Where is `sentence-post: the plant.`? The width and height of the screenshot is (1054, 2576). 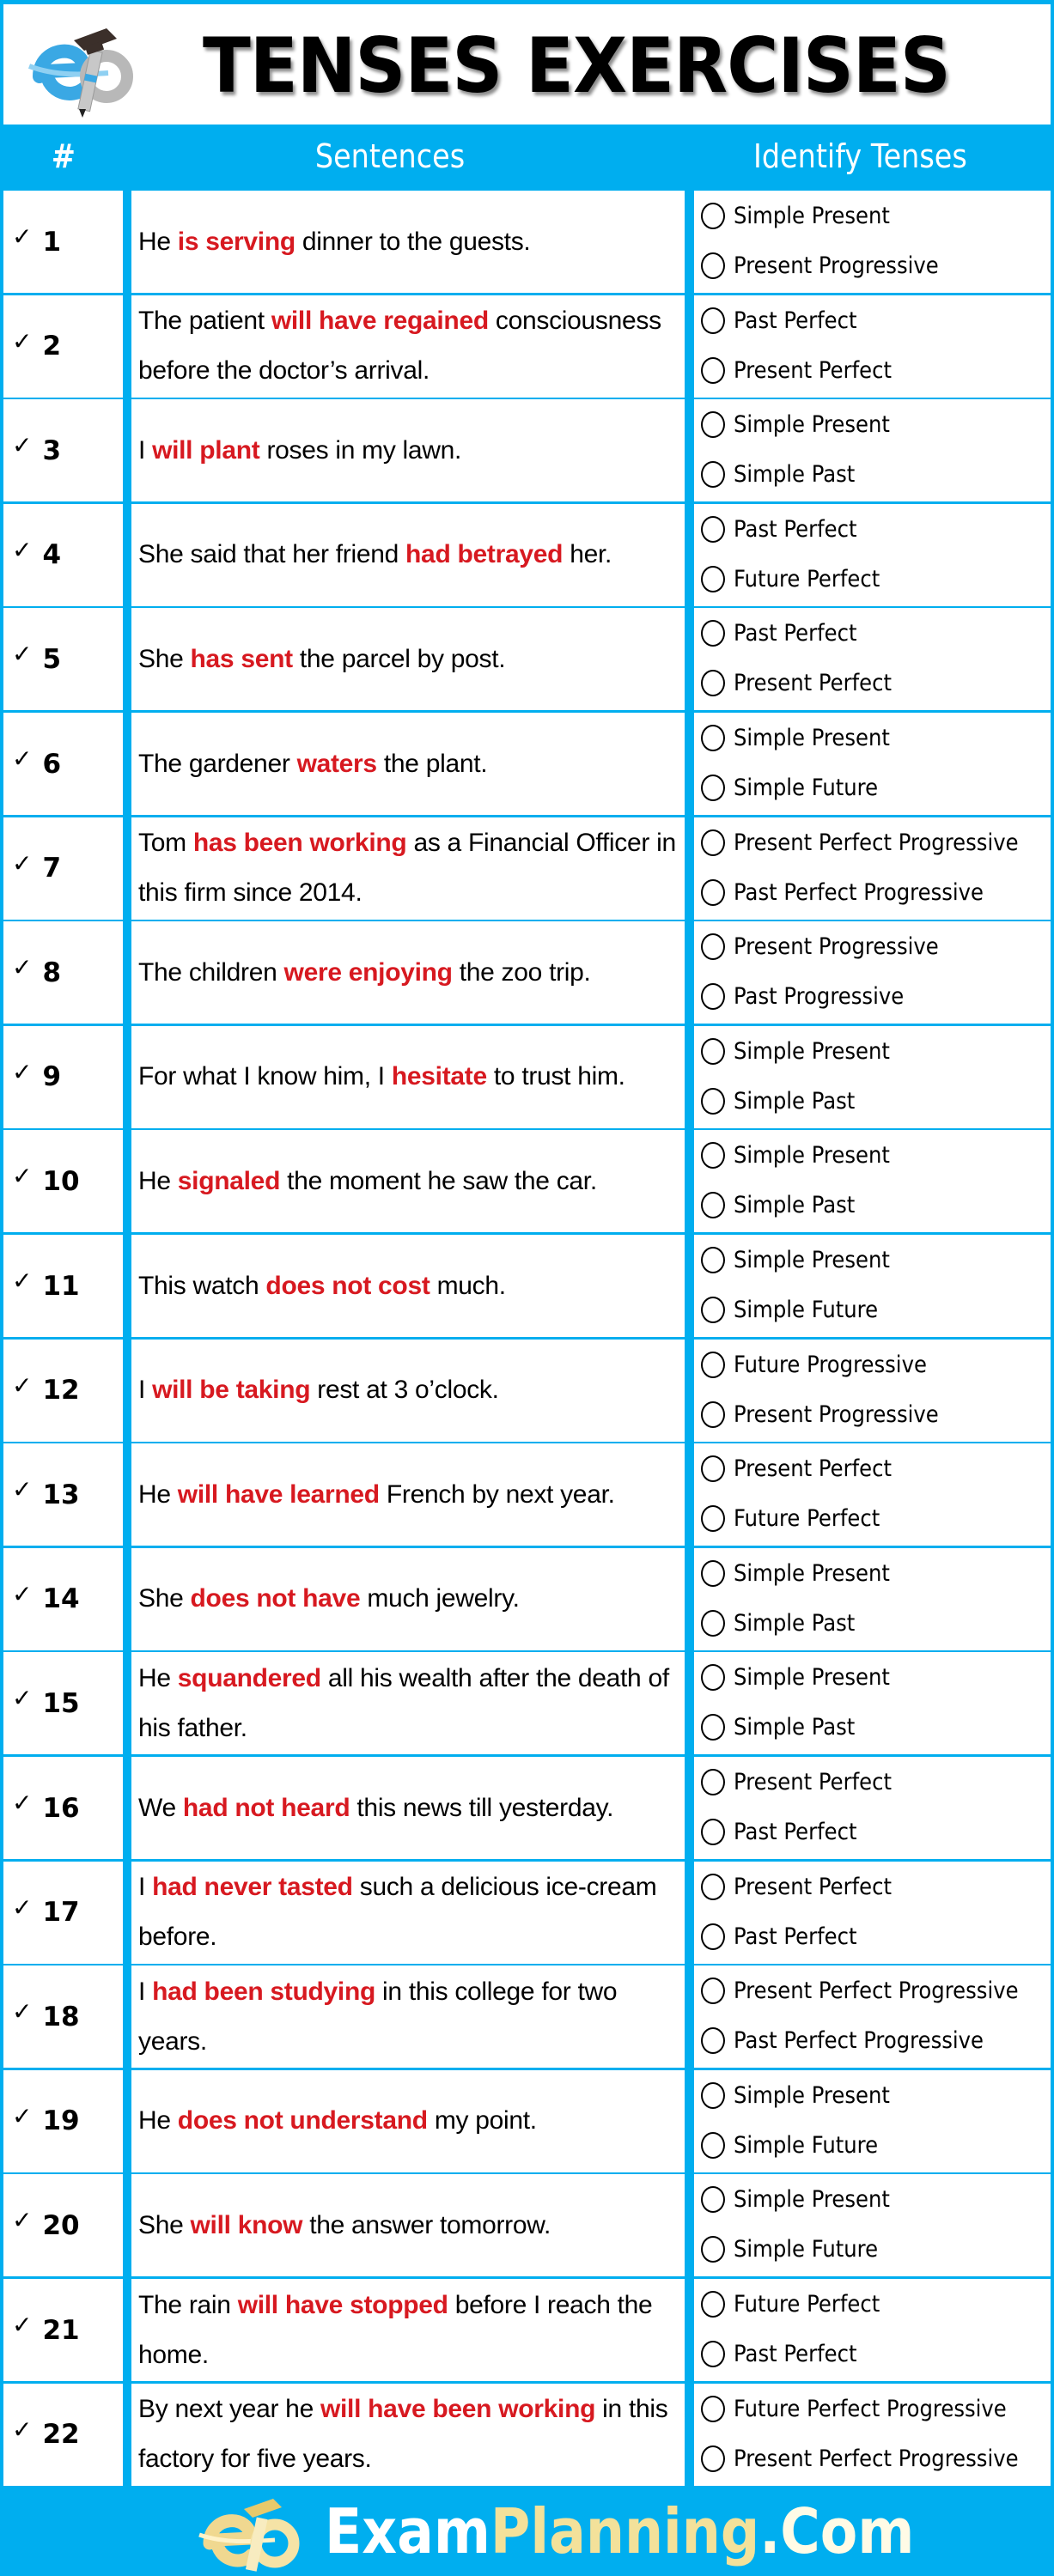
sentence-post: the plant. is located at coordinates (432, 764).